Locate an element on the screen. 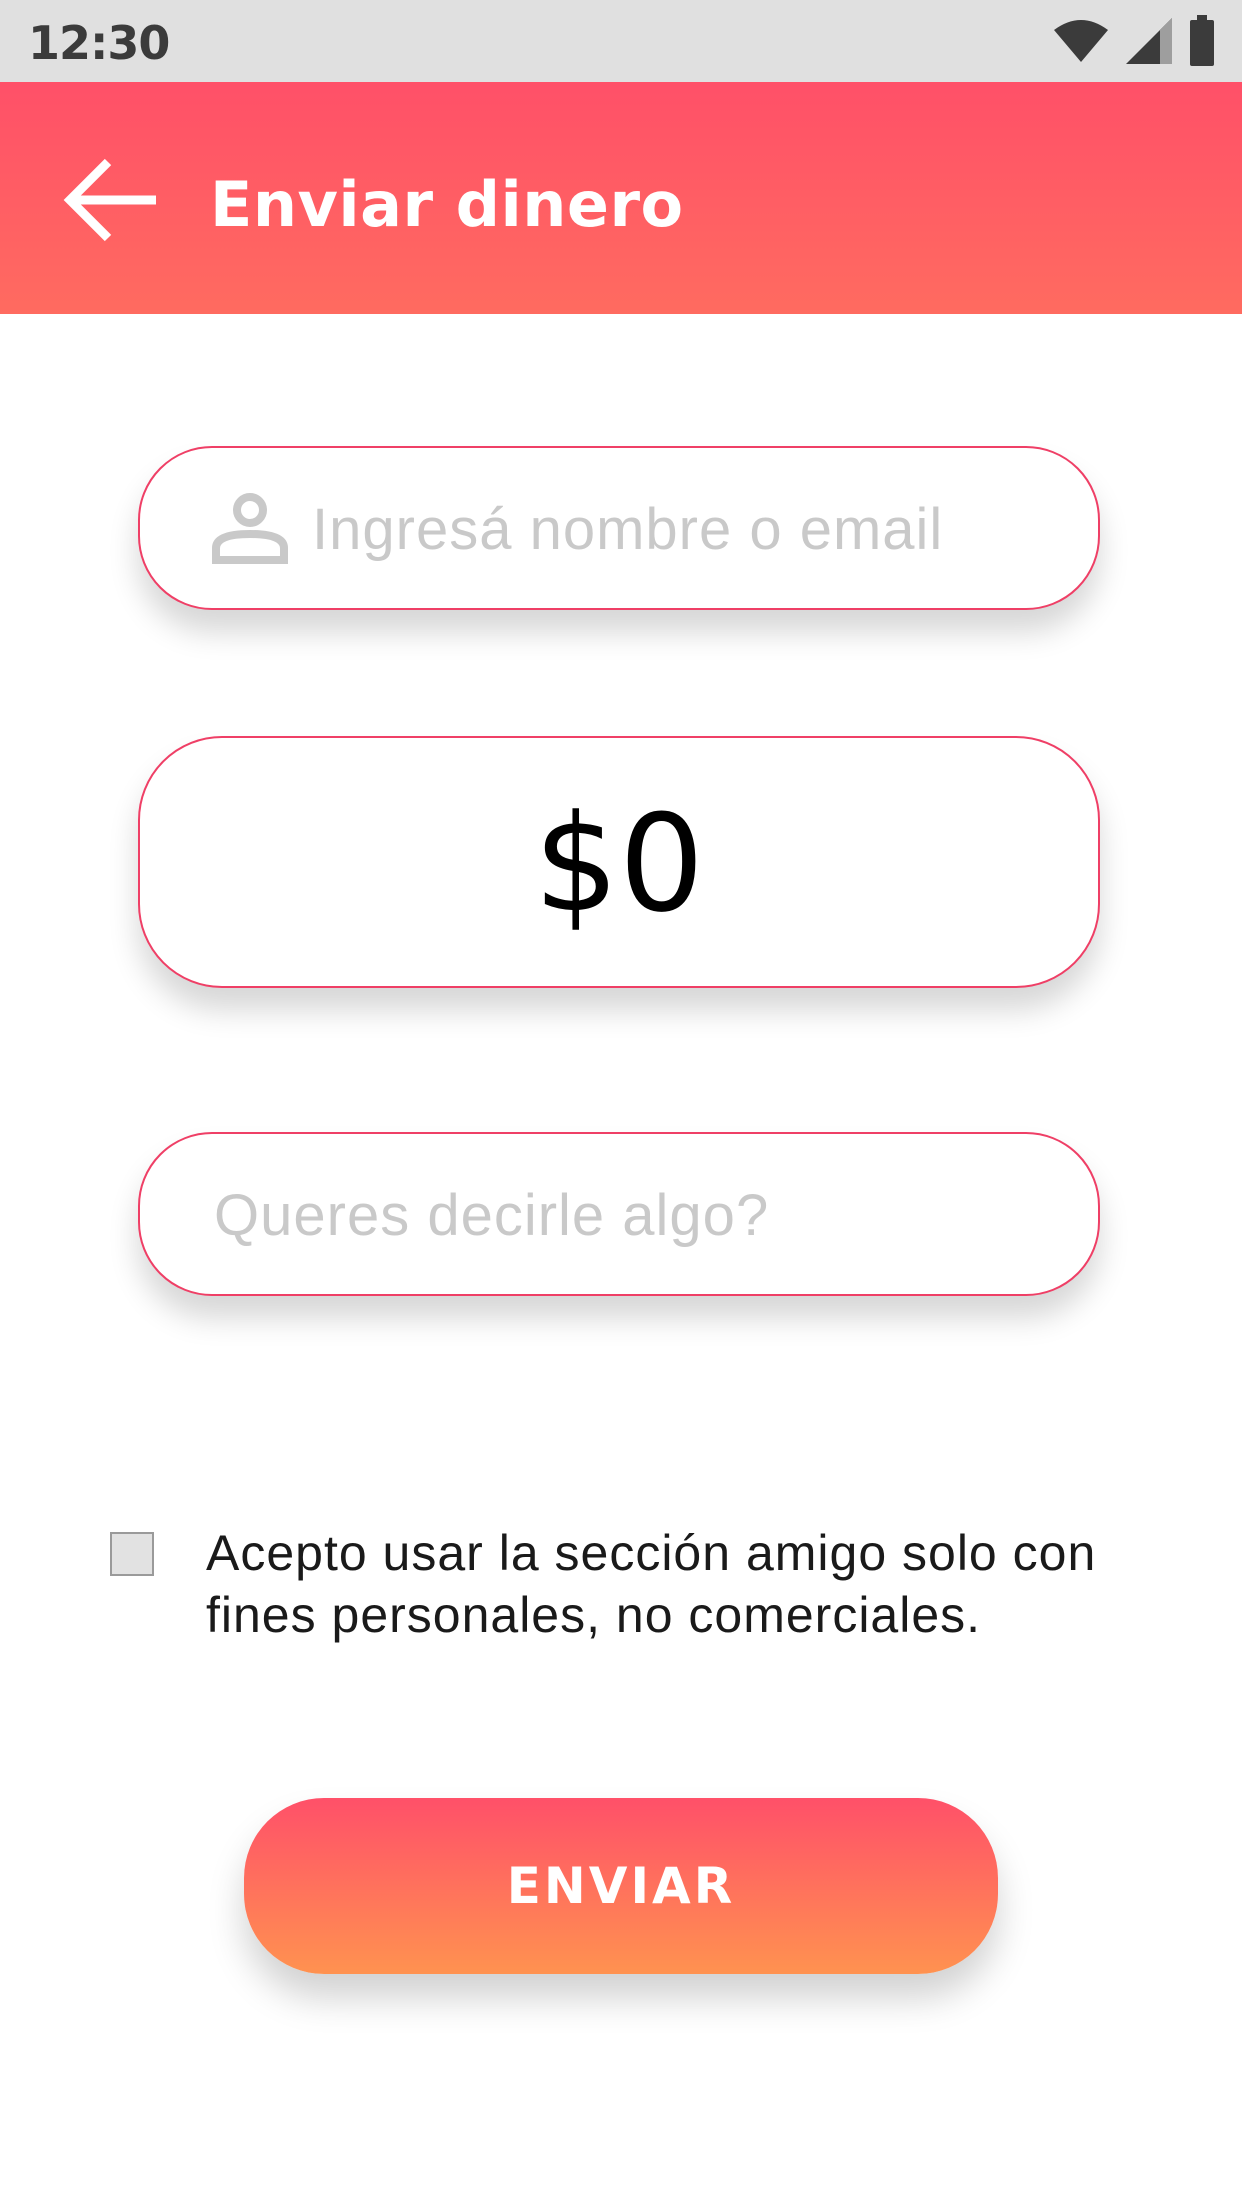  message-field is located at coordinates (619, 1214).